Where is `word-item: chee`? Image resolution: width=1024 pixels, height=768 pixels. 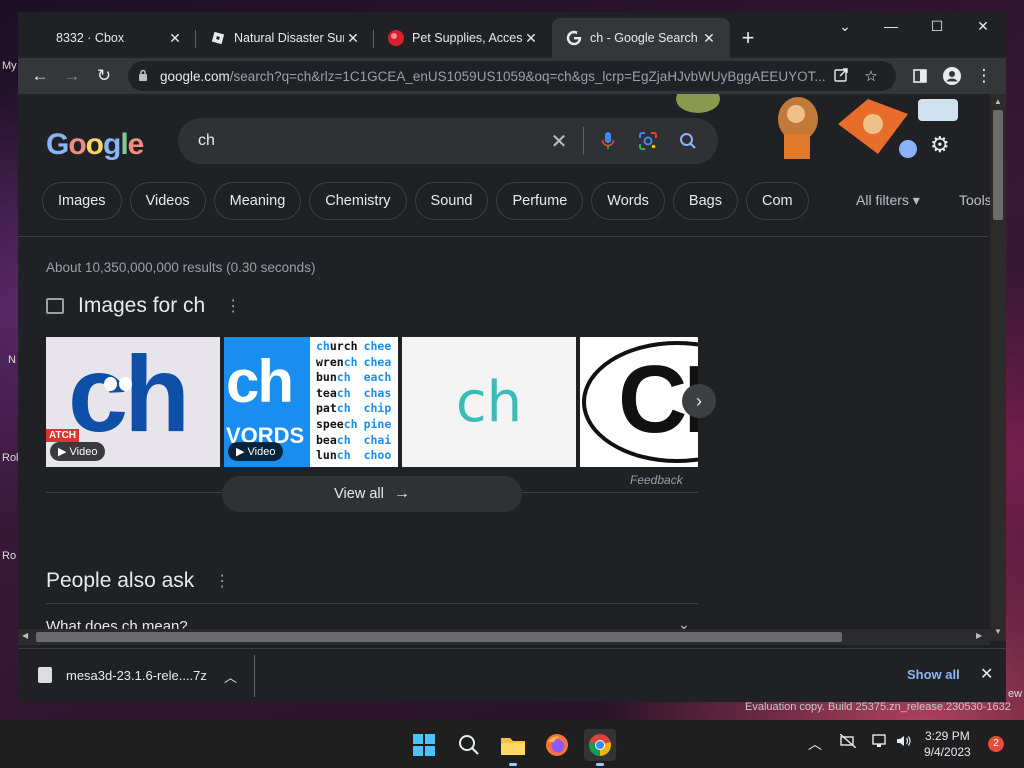 word-item: chee is located at coordinates (377, 346).